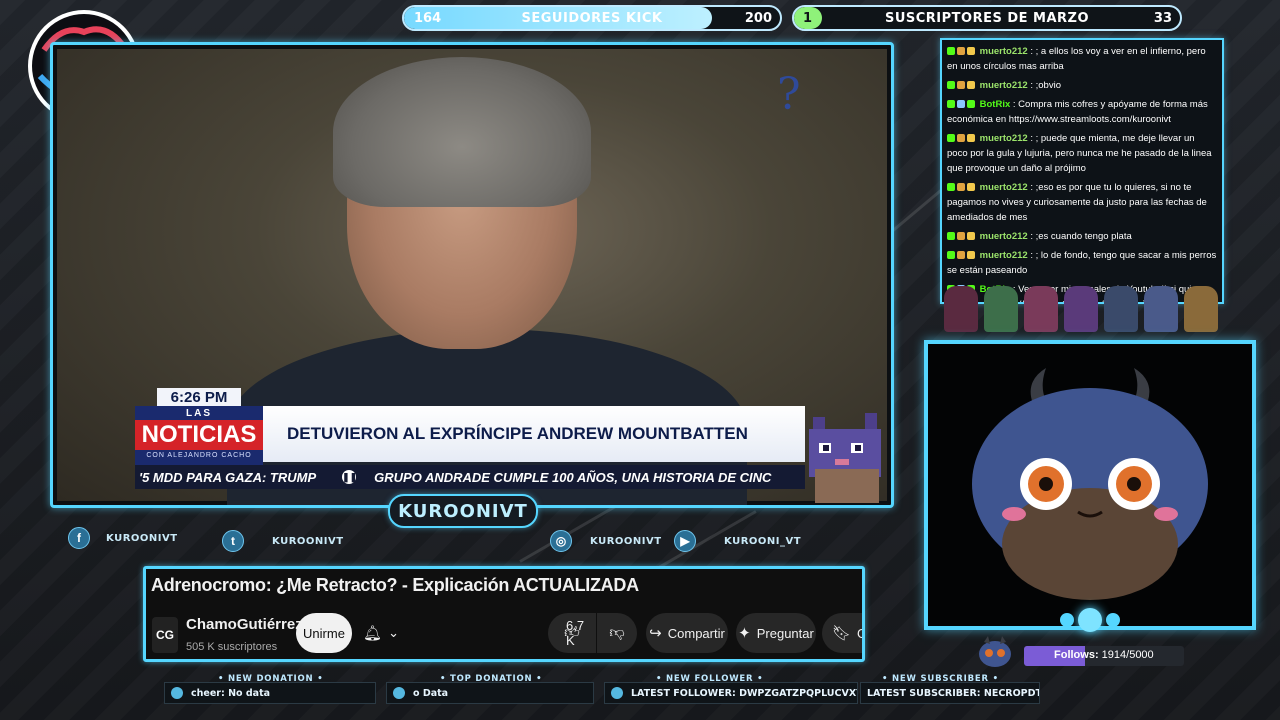 This screenshot has height=720, width=1280. Describe the element at coordinates (575, 633) in the screenshot. I see `like-count: 6,7 K` at that location.